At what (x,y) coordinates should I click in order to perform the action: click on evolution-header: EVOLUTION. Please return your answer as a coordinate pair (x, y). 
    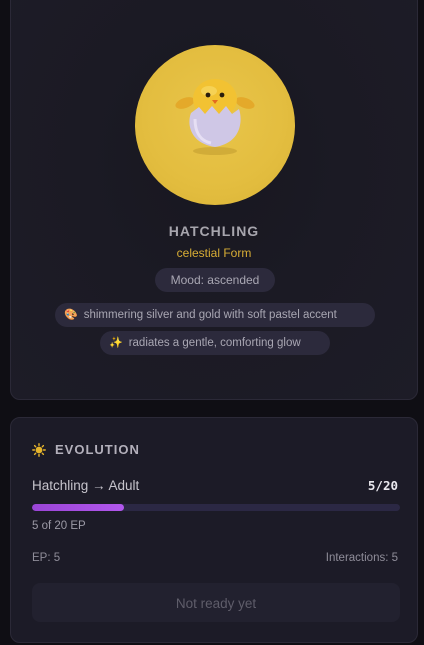
    Looking at the image, I should click on (86, 449).